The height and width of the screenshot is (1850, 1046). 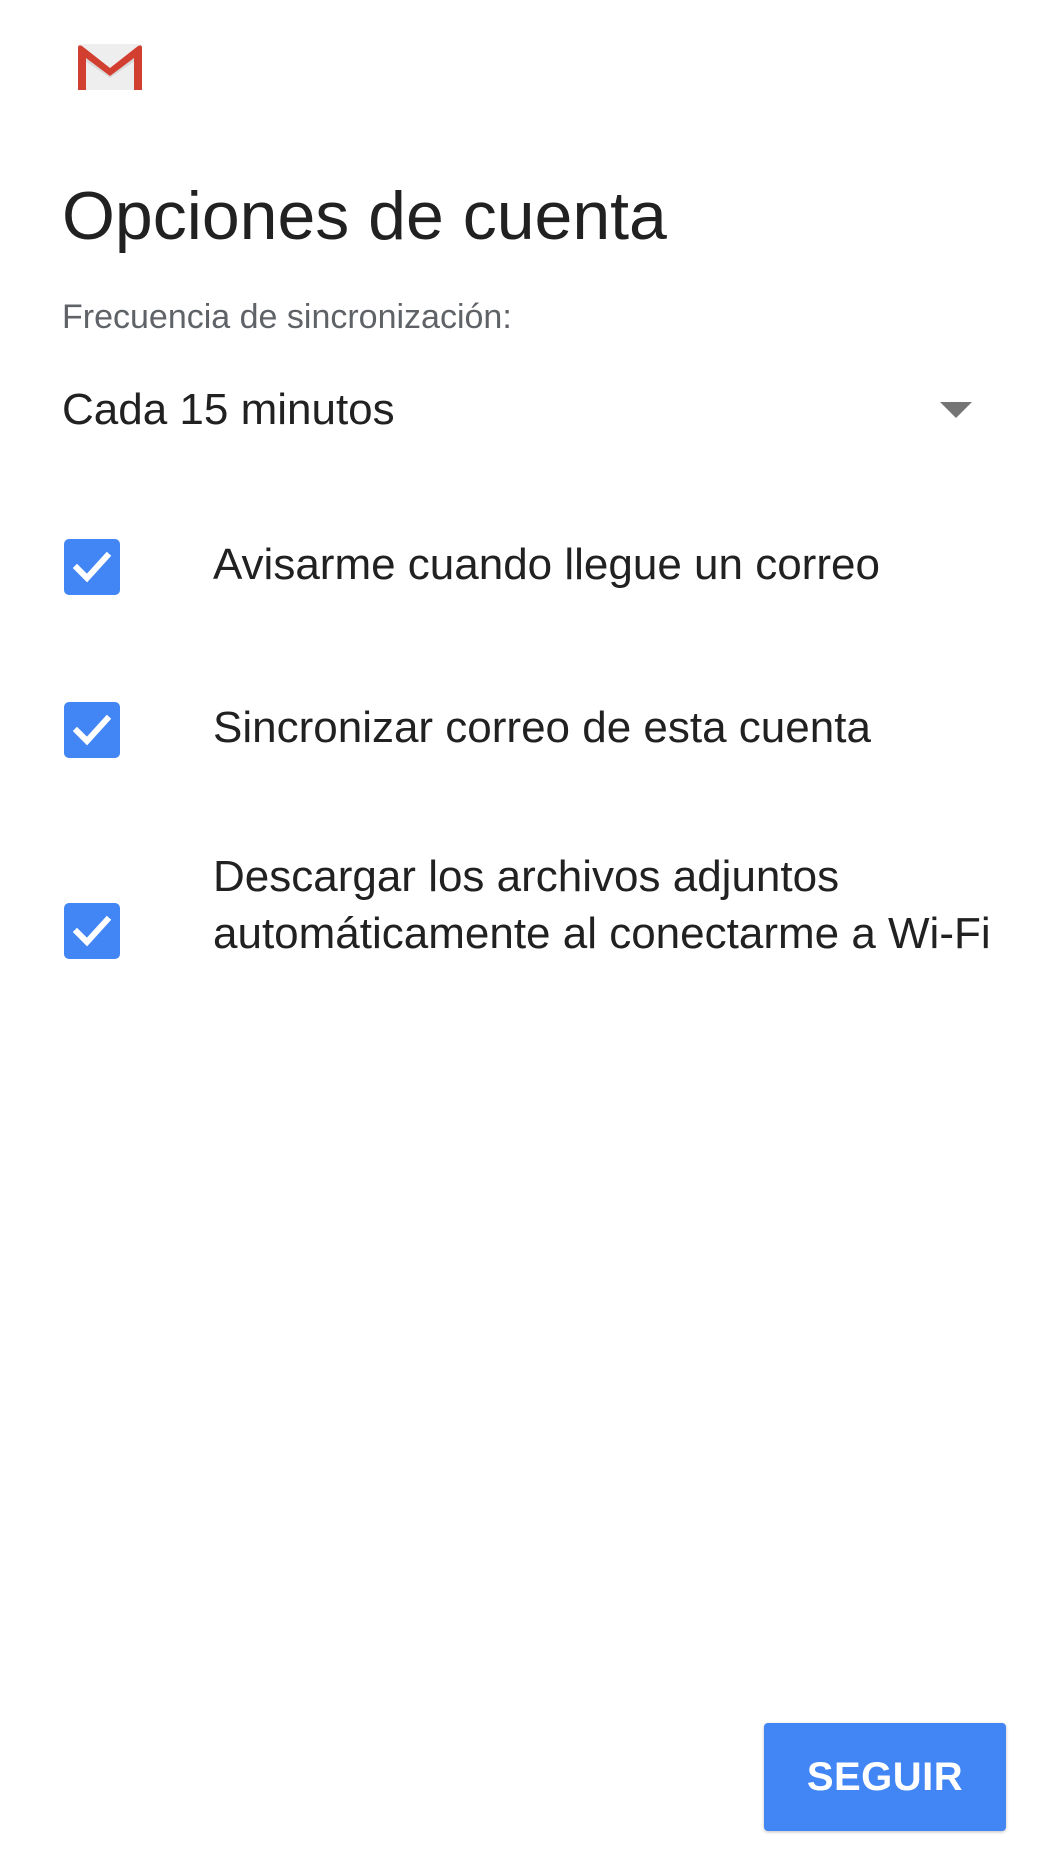 What do you see at coordinates (546, 564) in the screenshot?
I see `notify-label: Avisarme cuando llegue un correo` at bounding box center [546, 564].